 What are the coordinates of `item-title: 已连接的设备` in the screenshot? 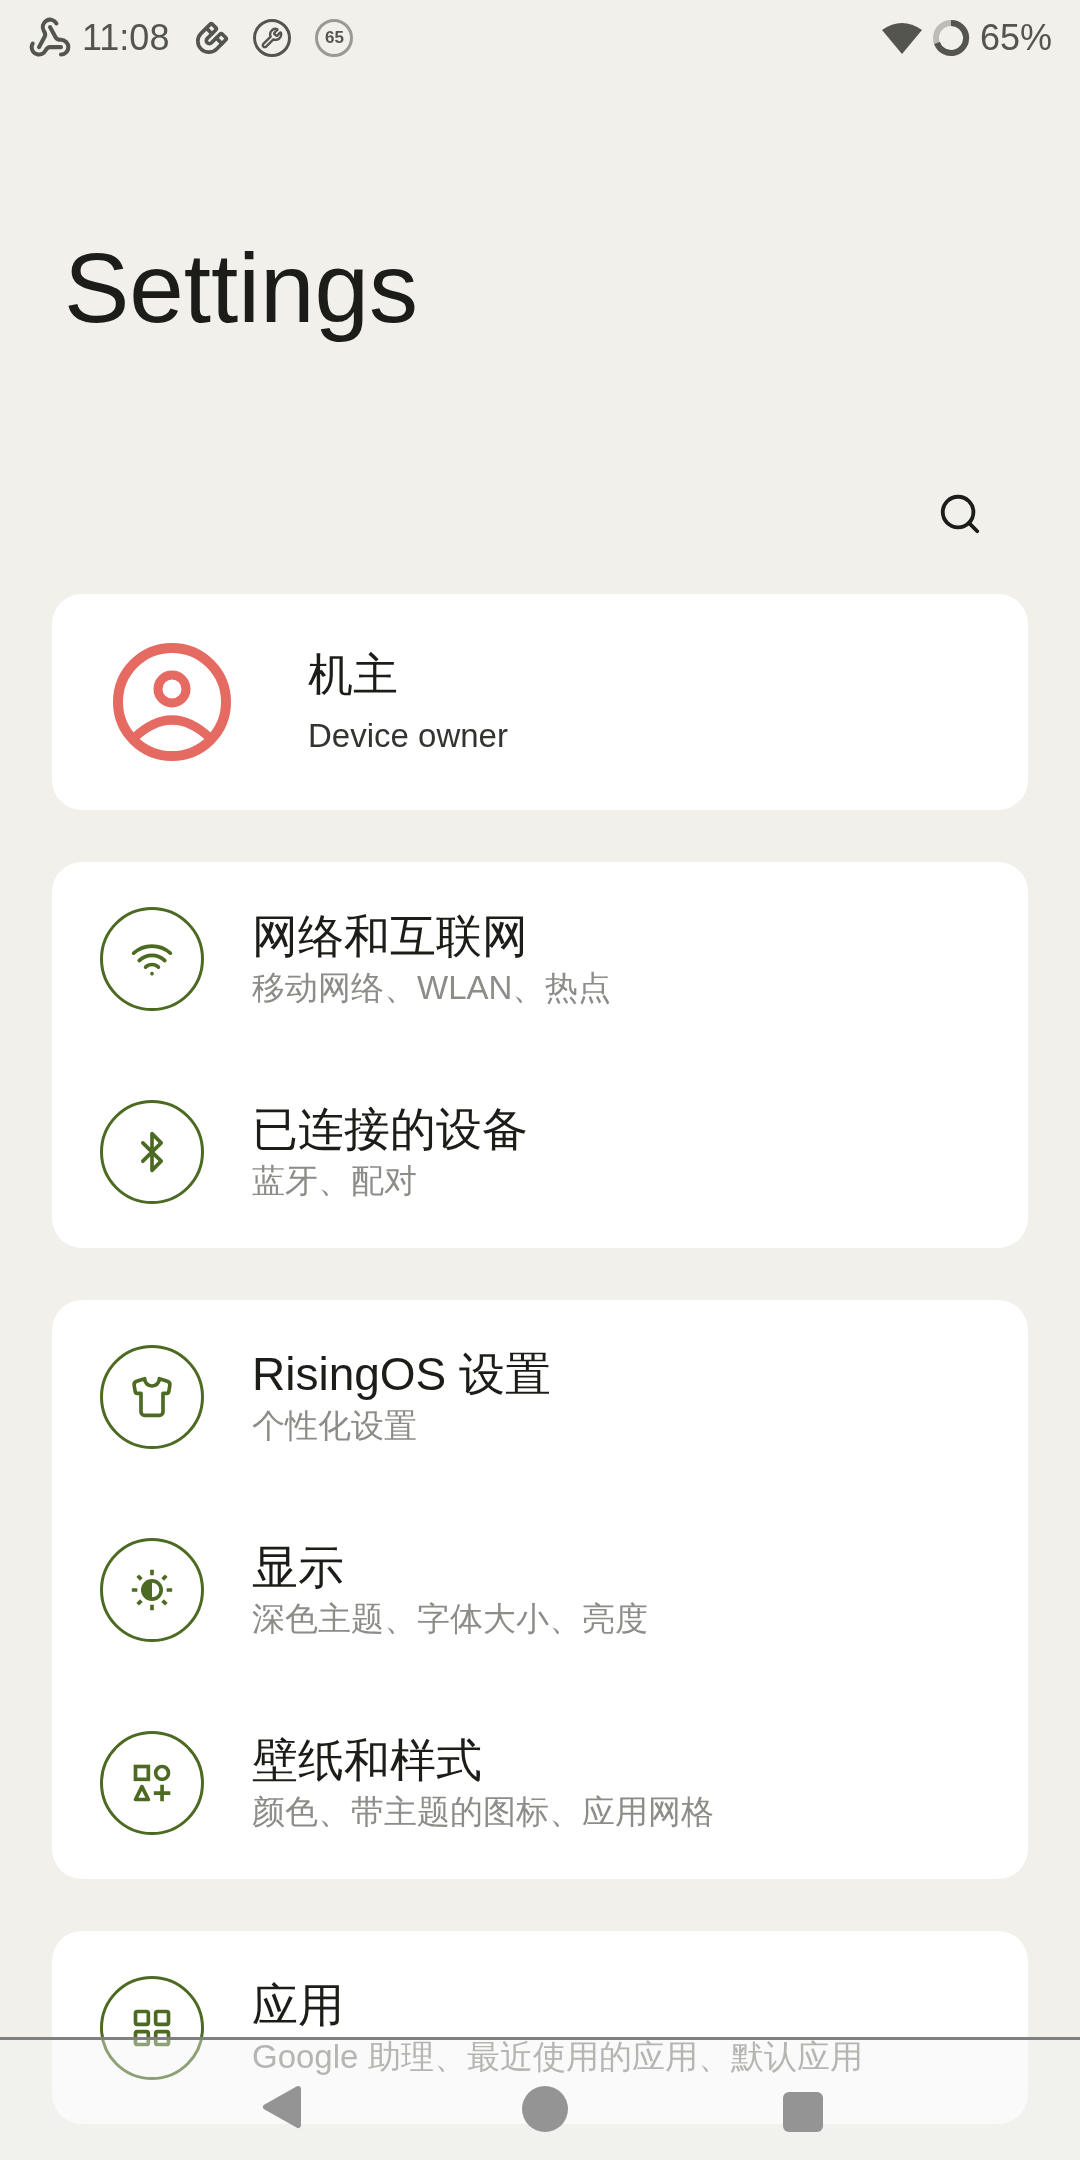 It's located at (390, 1129).